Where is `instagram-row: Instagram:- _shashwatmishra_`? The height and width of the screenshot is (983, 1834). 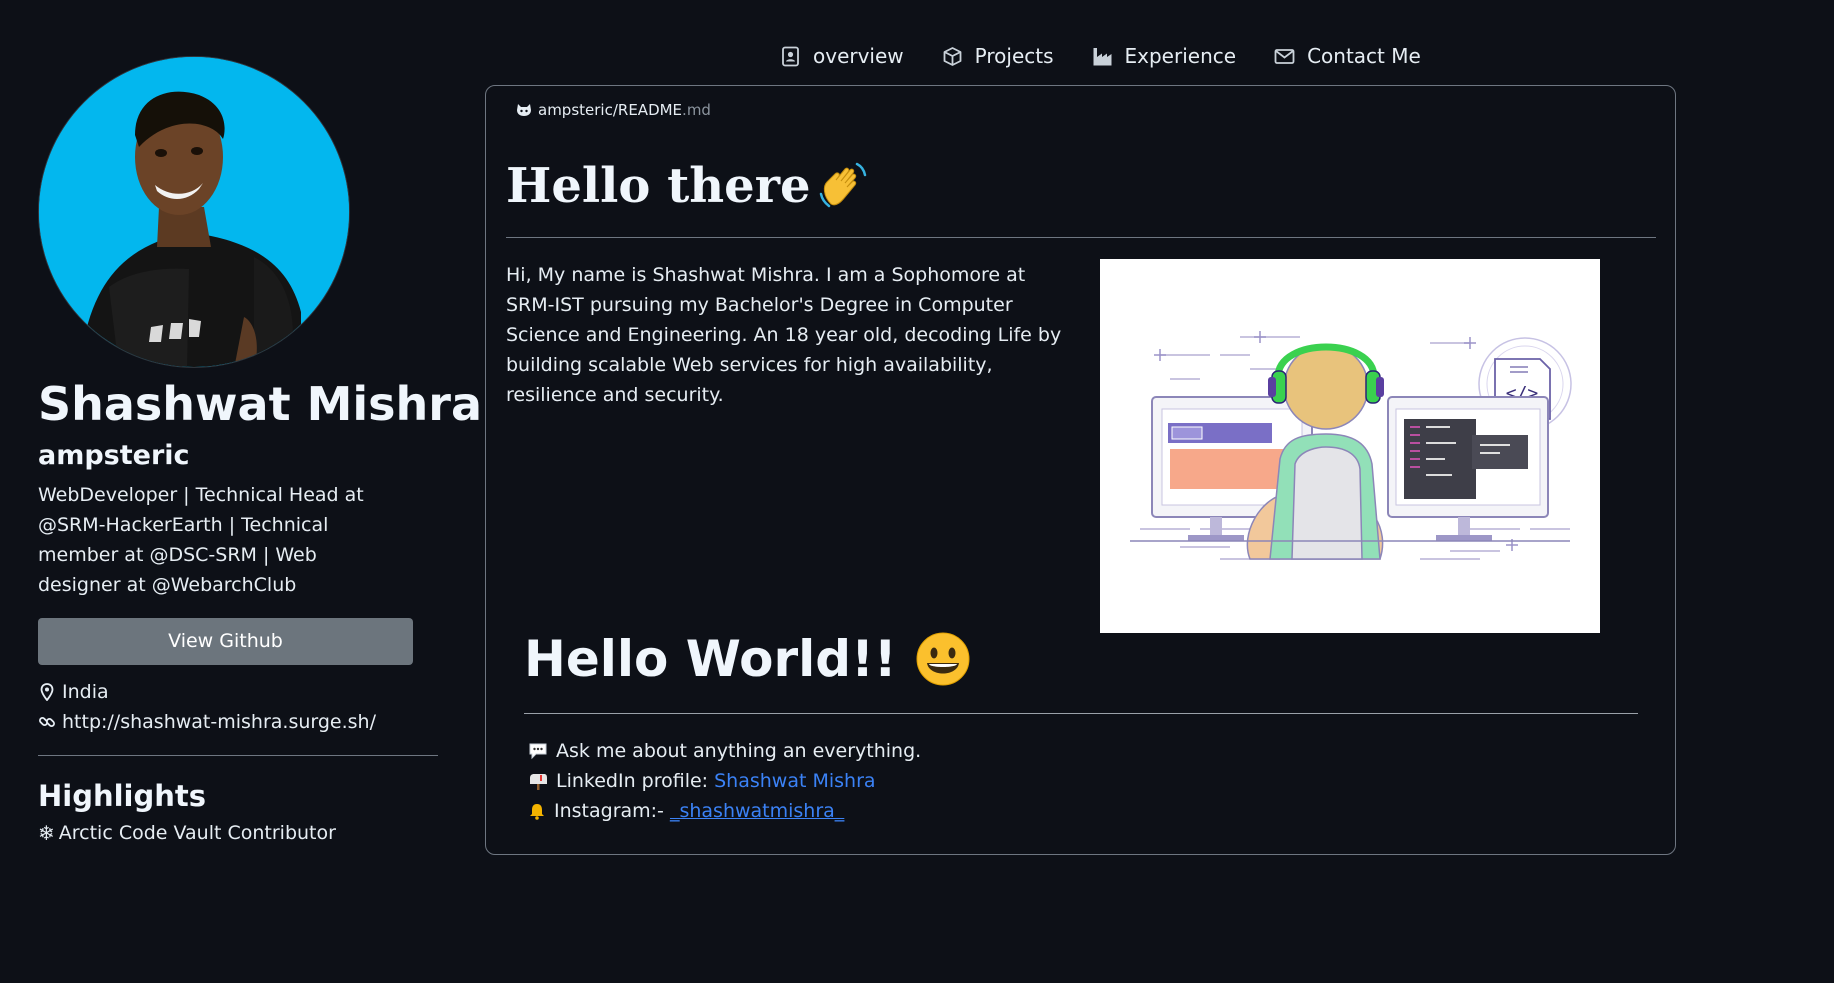 instagram-row: Instagram:- _shashwatmishra_ is located at coordinates (724, 811).